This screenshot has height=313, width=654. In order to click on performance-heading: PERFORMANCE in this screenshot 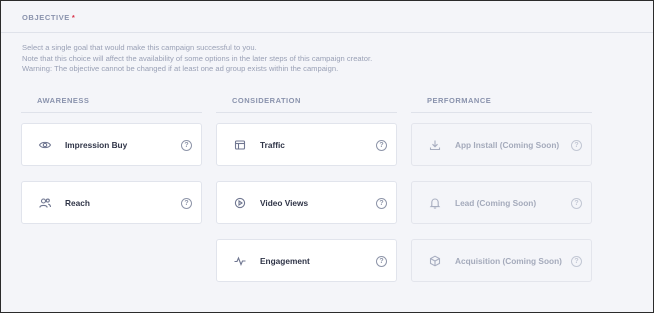, I will do `click(459, 100)`.